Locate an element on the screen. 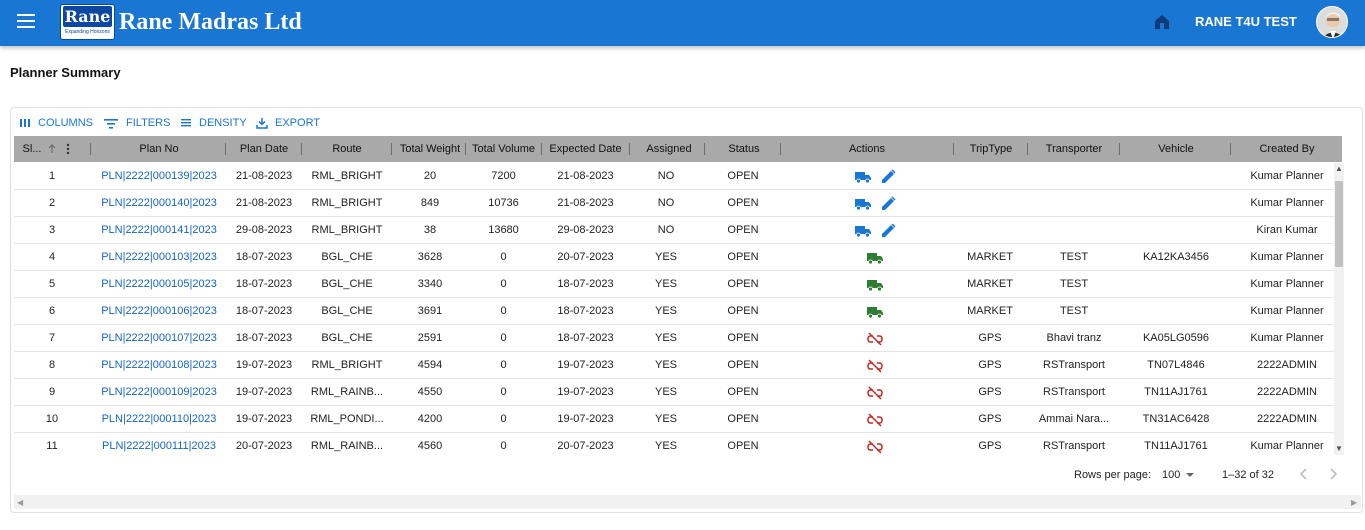  cell-vehicle is located at coordinates (1176, 284).